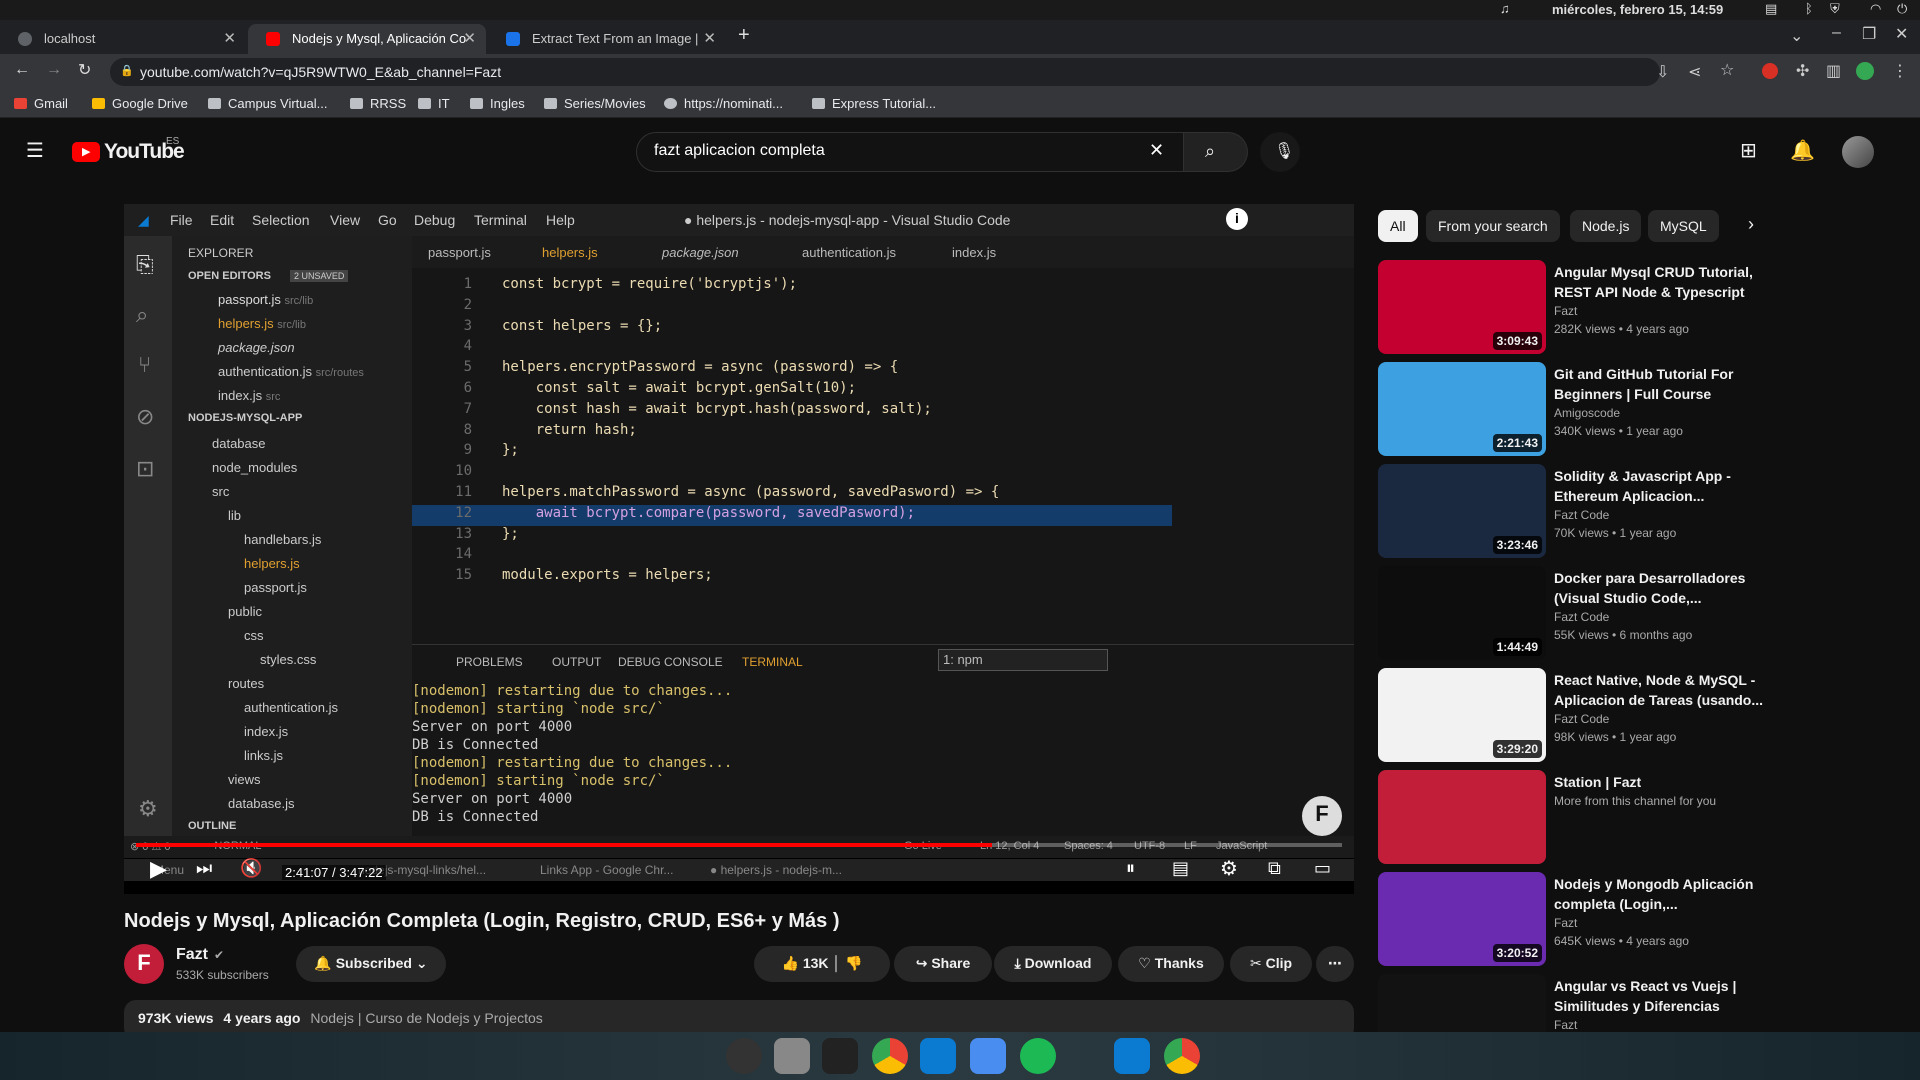  Describe the element at coordinates (1802, 150) in the screenshot. I see `notifications-bell-icon: 🔔` at that location.